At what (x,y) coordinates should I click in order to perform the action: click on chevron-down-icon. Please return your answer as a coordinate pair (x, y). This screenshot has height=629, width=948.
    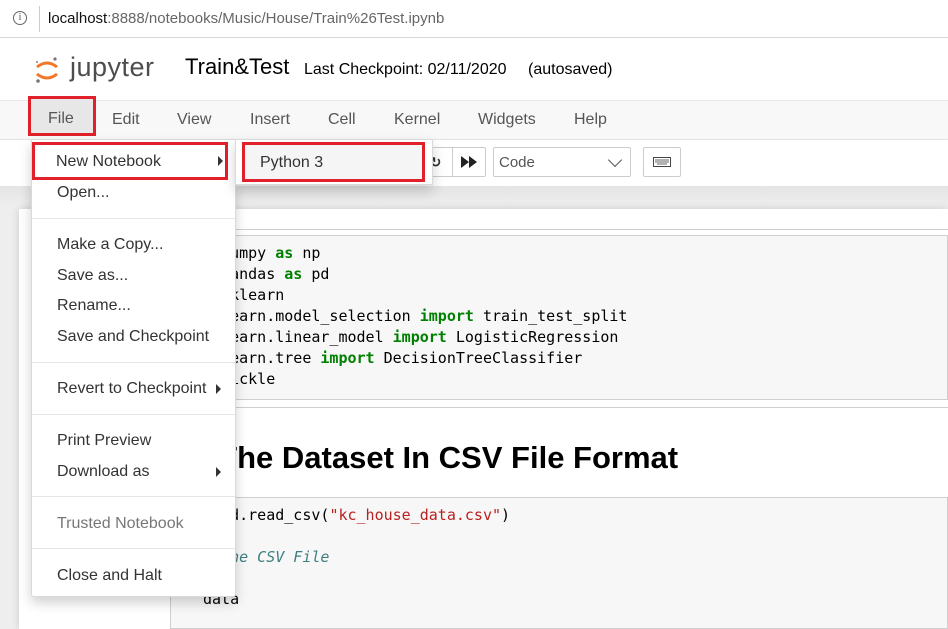
    Looking at the image, I should click on (615, 160).